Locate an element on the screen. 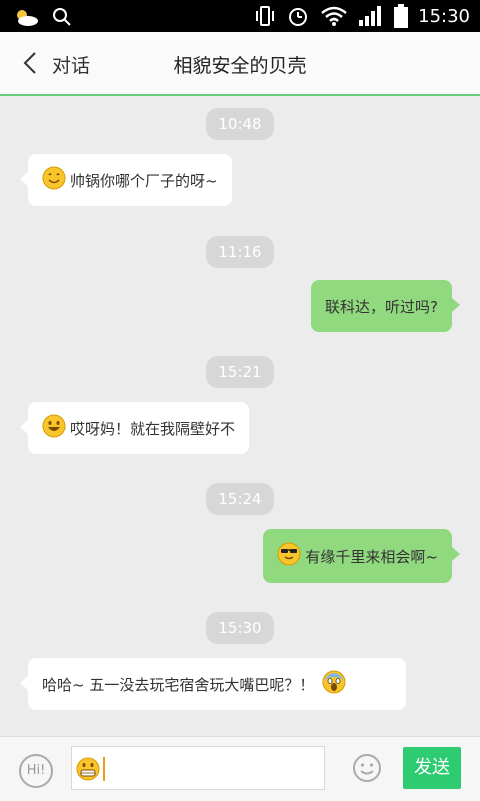 Image resolution: width=480 pixels, height=801 pixels. scream-emoji-icon is located at coordinates (334, 682).